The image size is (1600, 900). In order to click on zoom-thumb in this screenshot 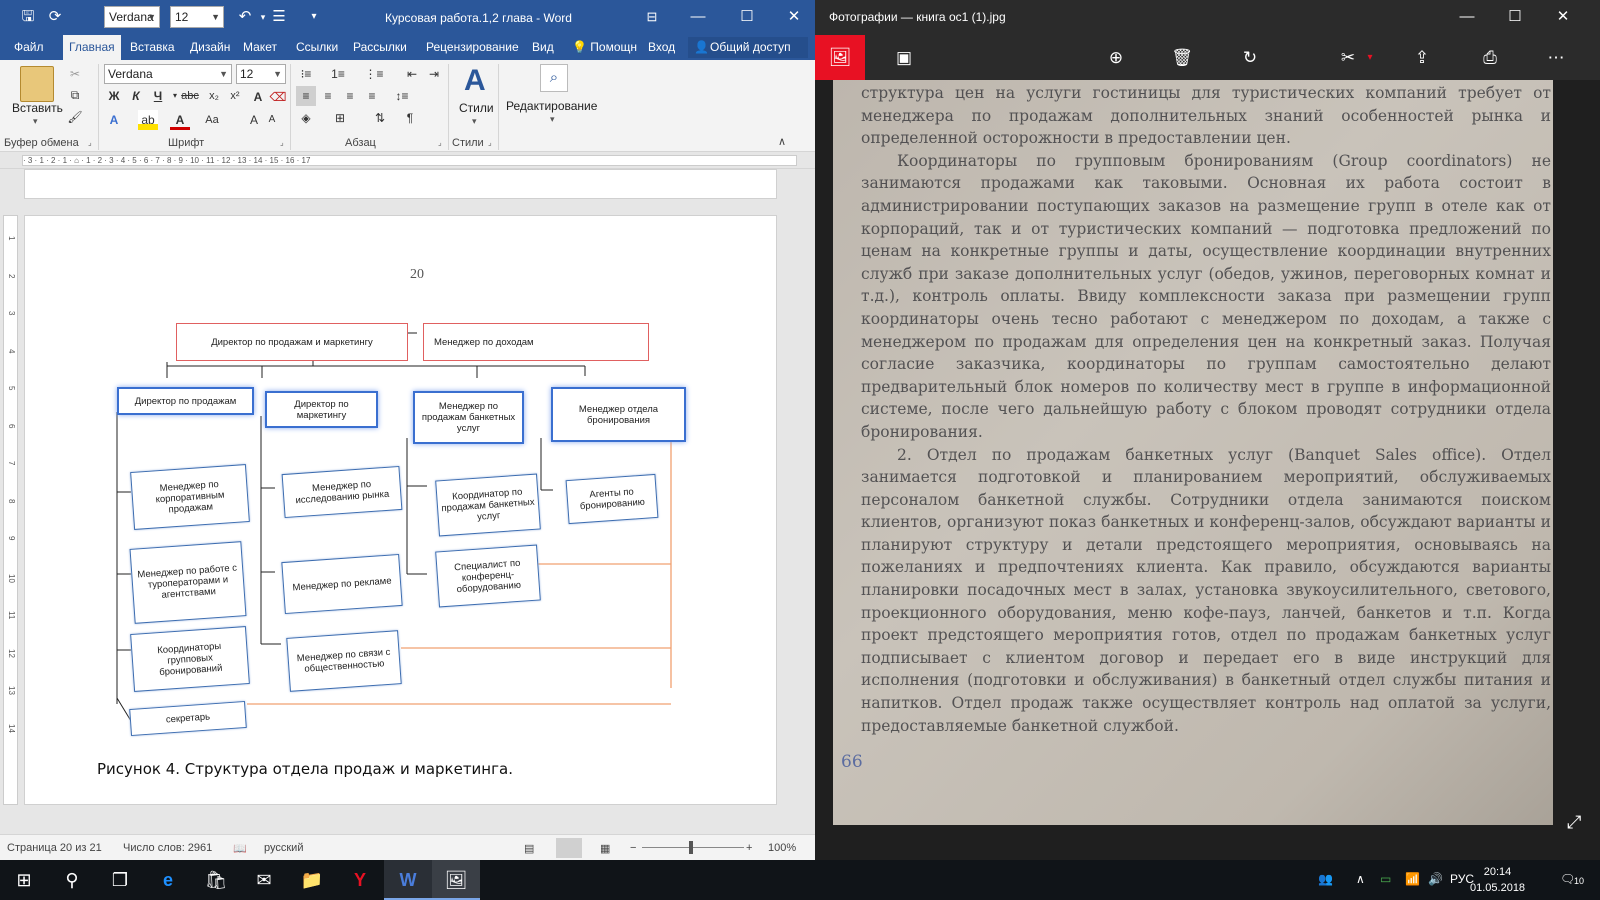, I will do `click(691, 847)`.